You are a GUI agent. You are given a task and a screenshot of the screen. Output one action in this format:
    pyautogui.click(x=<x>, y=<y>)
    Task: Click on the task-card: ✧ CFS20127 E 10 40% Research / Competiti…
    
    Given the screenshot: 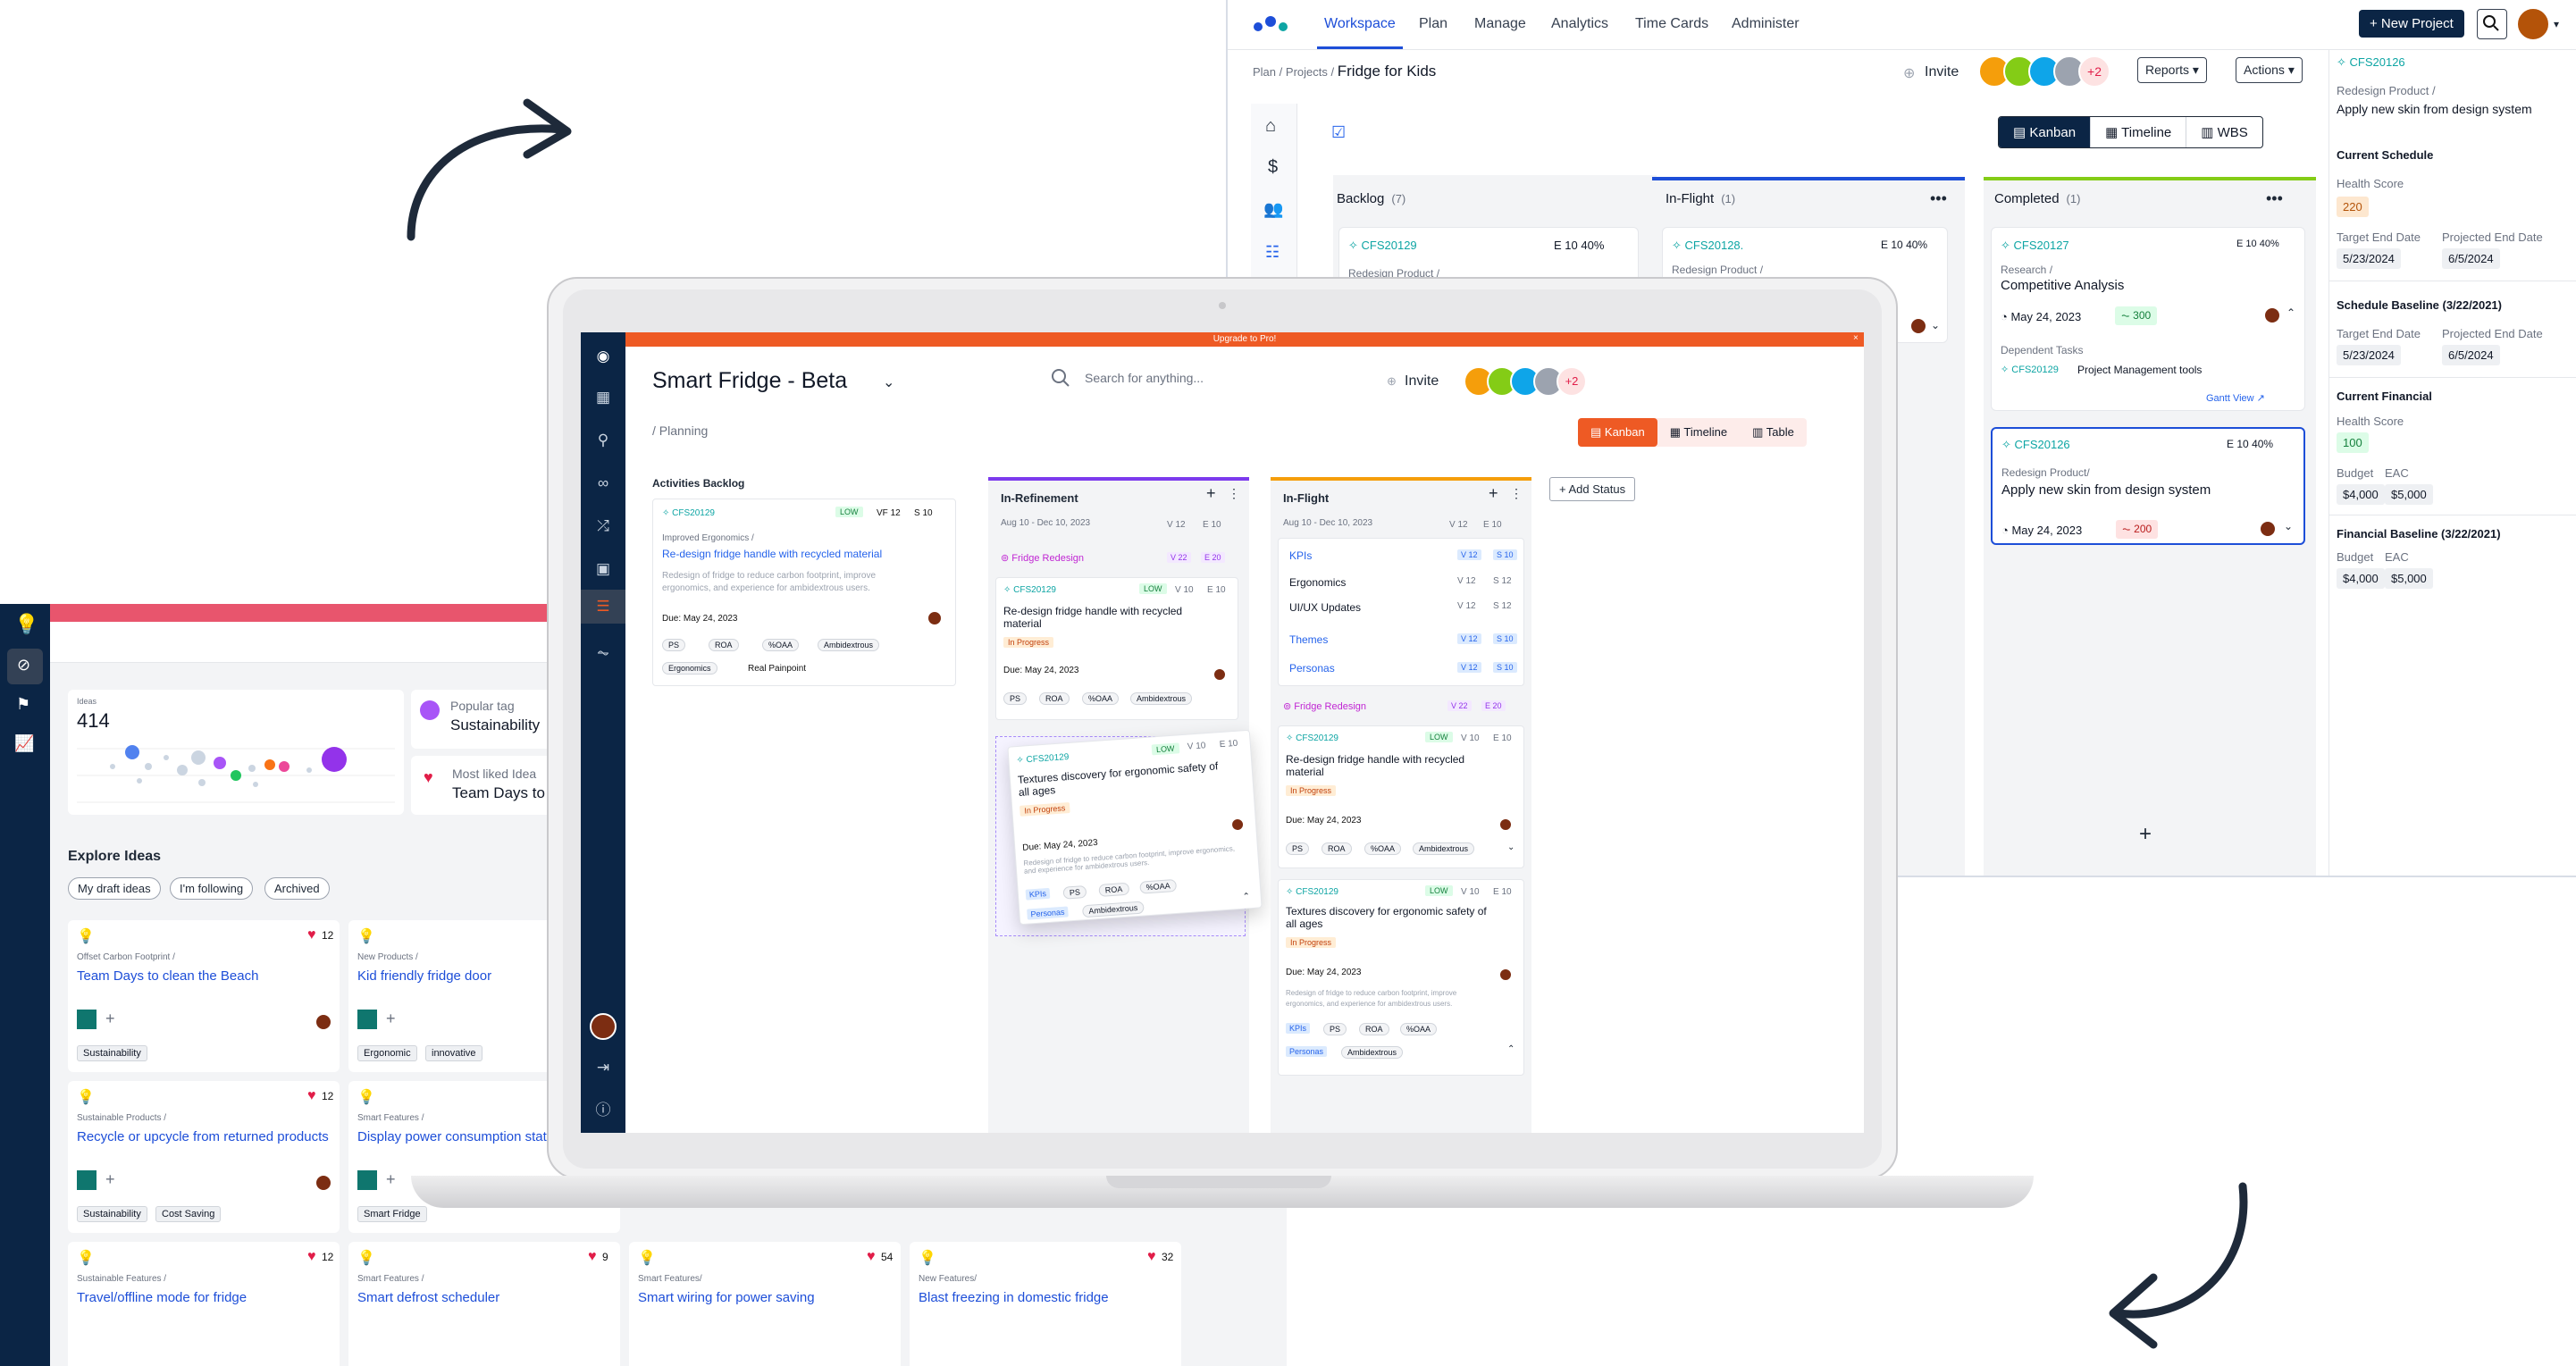 What is the action you would take?
    pyautogui.click(x=2148, y=319)
    